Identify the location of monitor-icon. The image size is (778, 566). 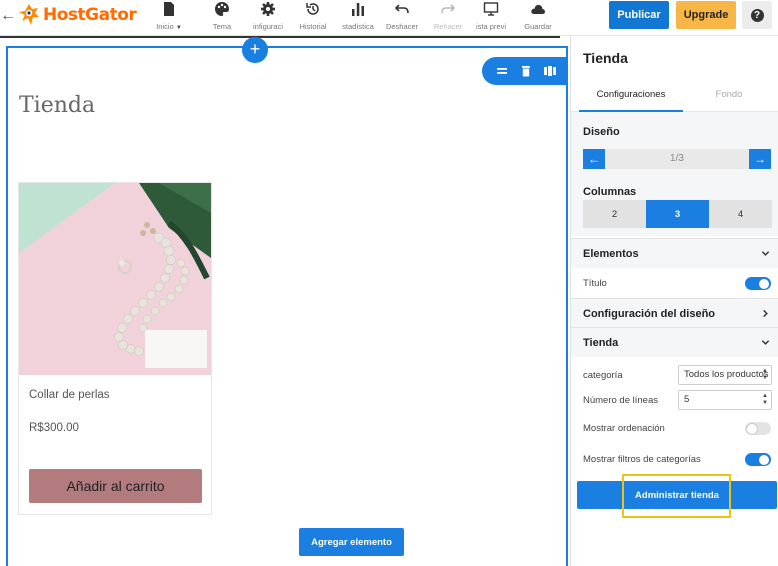
(491, 10).